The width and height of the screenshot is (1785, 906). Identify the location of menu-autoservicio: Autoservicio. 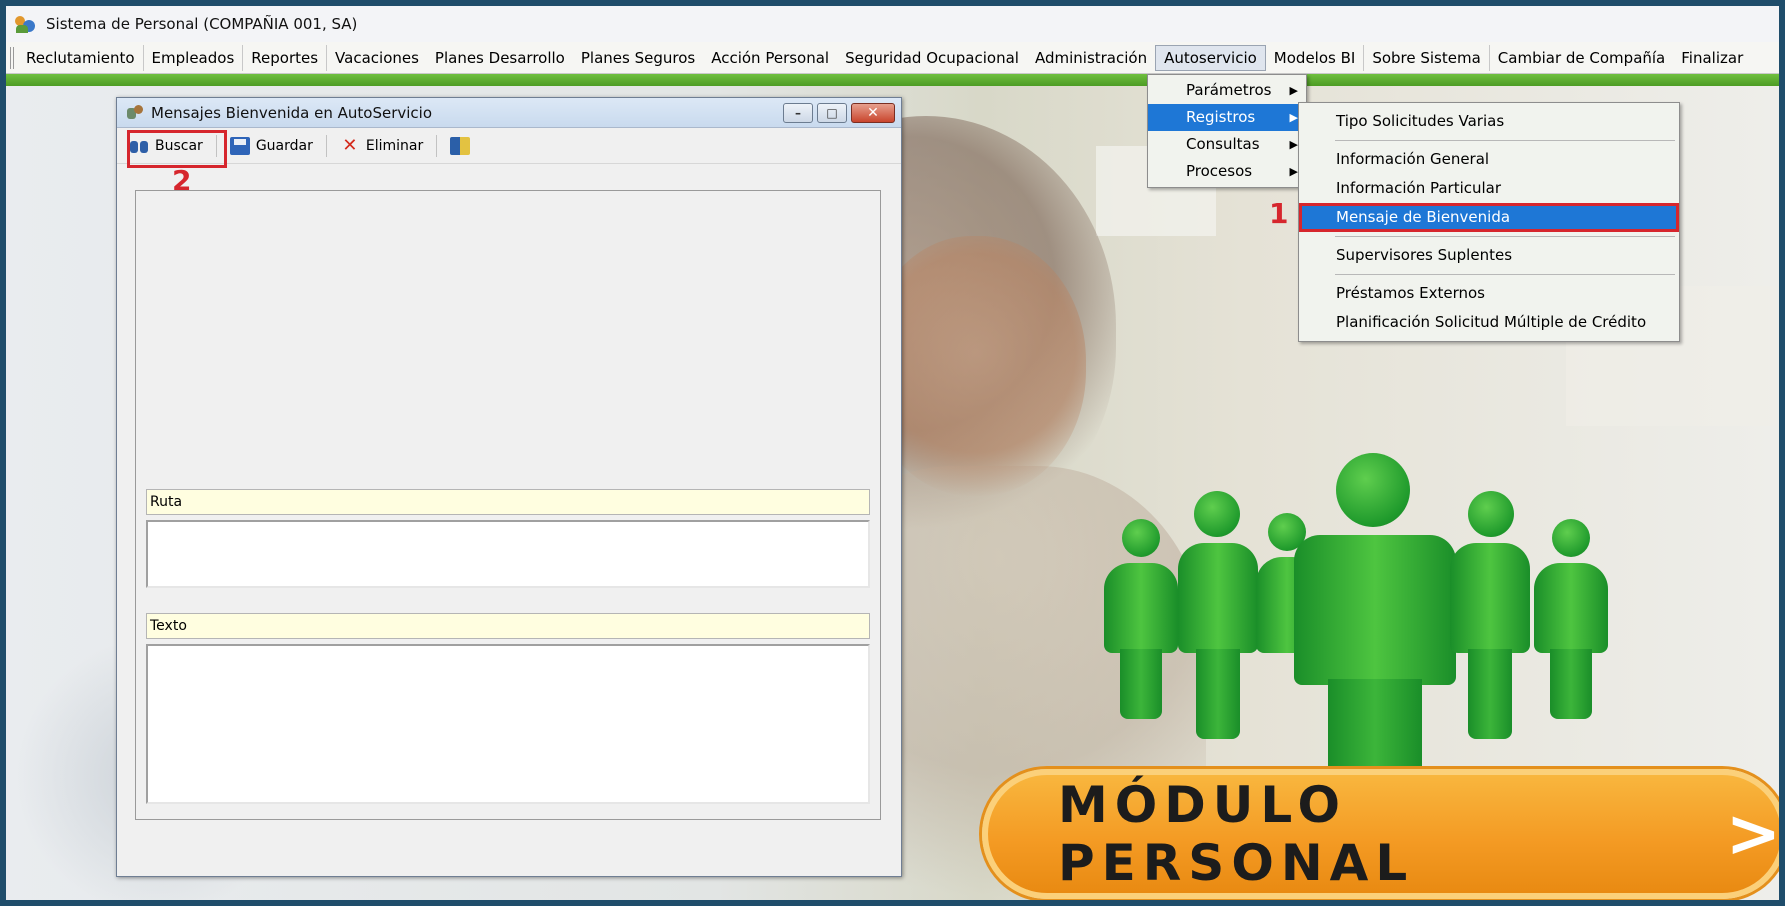
(1210, 57).